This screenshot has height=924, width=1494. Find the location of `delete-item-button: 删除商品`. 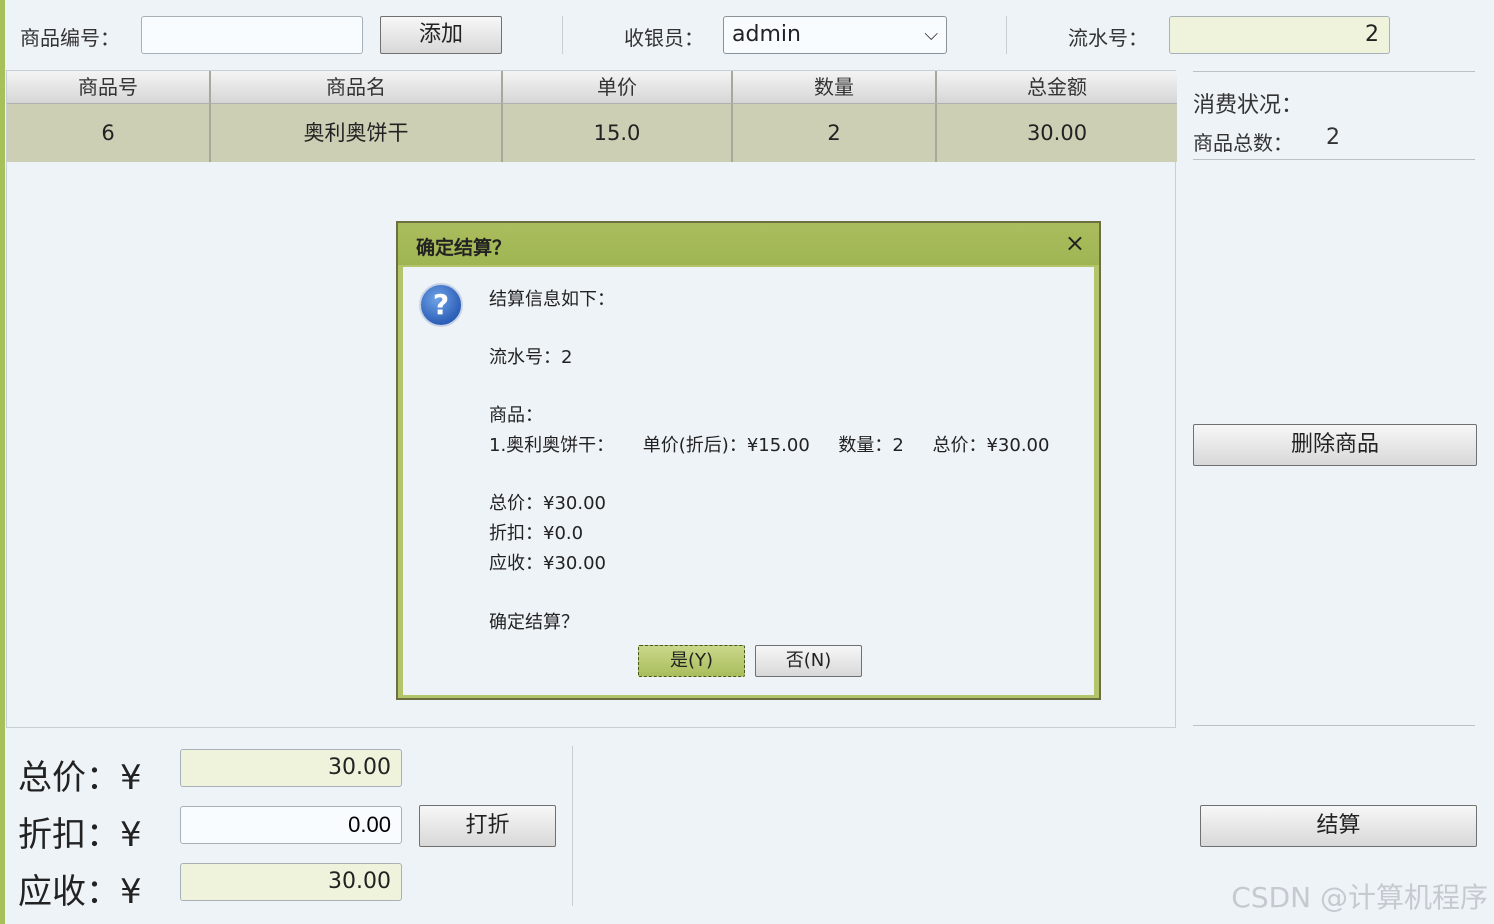

delete-item-button: 删除商品 is located at coordinates (1335, 445).